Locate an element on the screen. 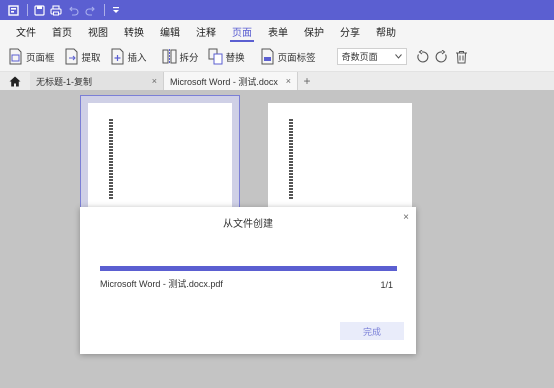 This screenshot has width=554, height=388. page-label-button: 页面标签 is located at coordinates (288, 56).